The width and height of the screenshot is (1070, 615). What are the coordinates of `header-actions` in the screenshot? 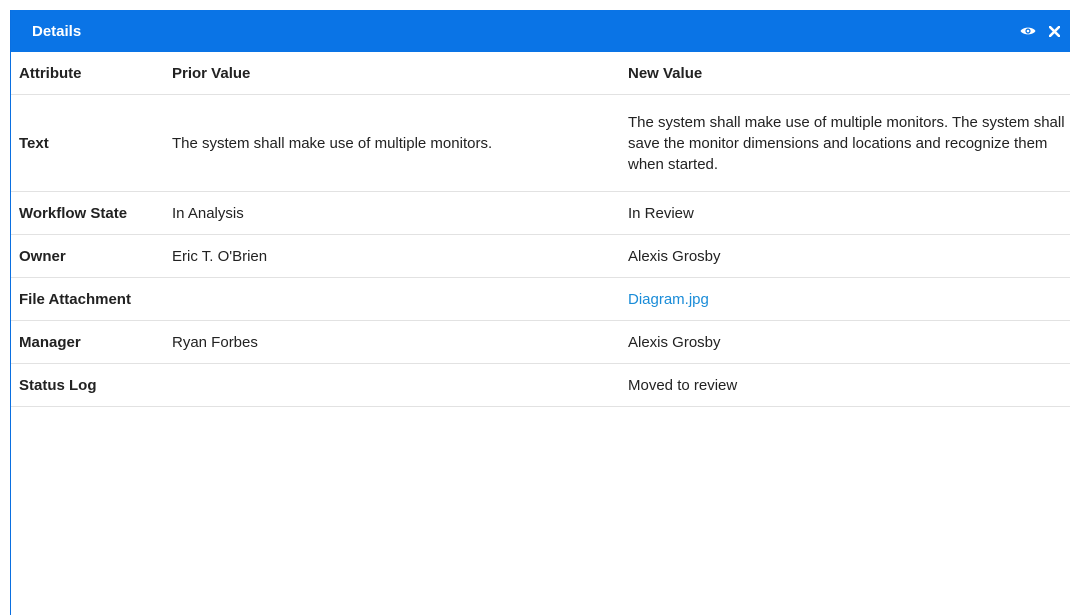 It's located at (1044, 31).